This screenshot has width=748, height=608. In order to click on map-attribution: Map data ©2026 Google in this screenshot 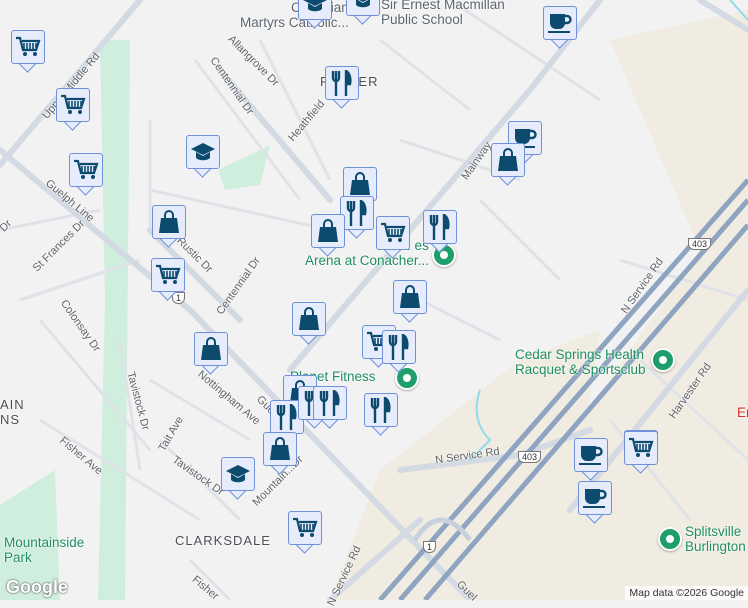, I will do `click(686, 593)`.